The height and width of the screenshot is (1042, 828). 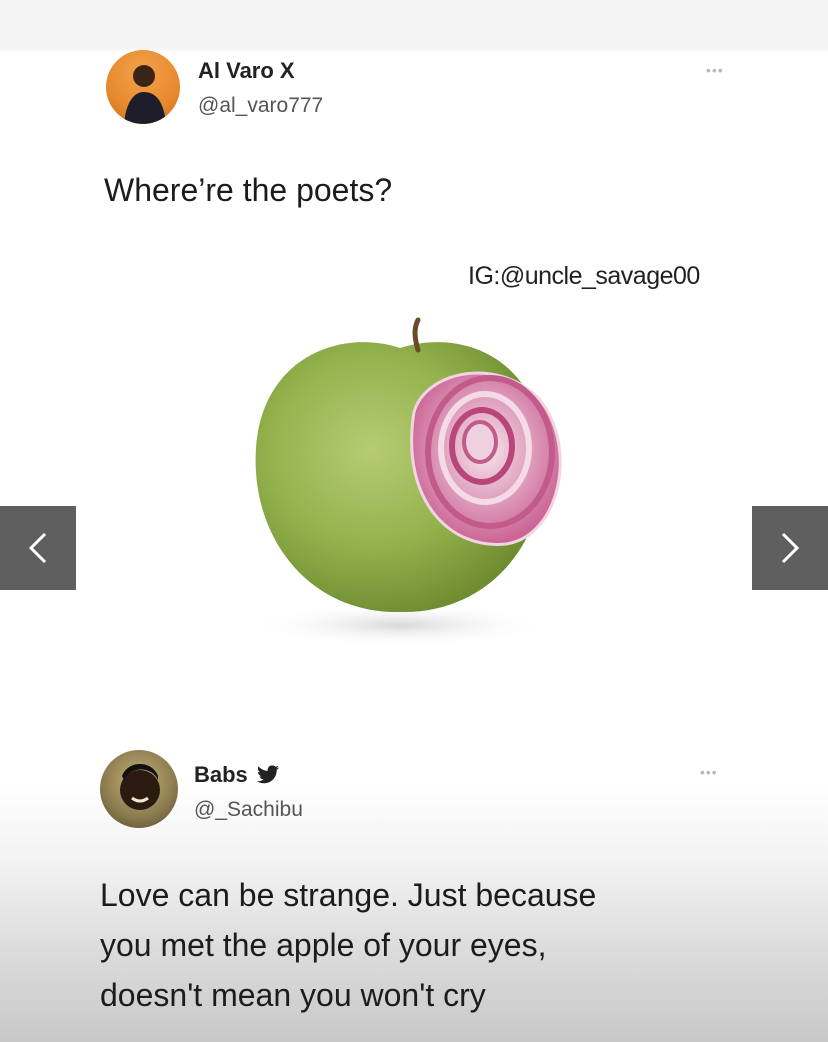 I want to click on chevron-right-icon, so click(x=790, y=548).